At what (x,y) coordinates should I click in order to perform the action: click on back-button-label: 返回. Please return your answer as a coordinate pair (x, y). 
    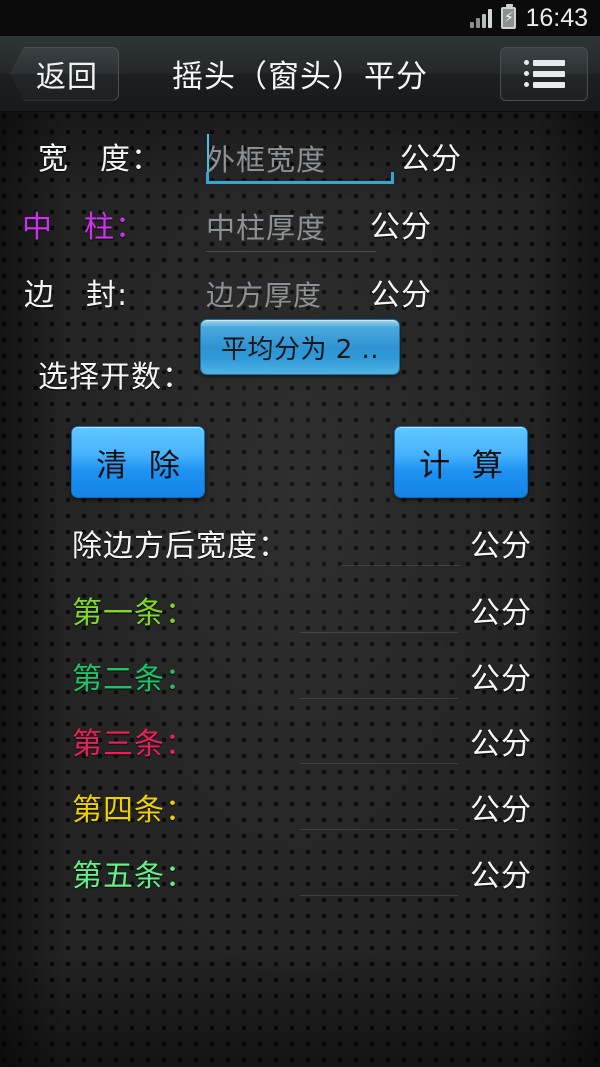
    Looking at the image, I should click on (67, 77).